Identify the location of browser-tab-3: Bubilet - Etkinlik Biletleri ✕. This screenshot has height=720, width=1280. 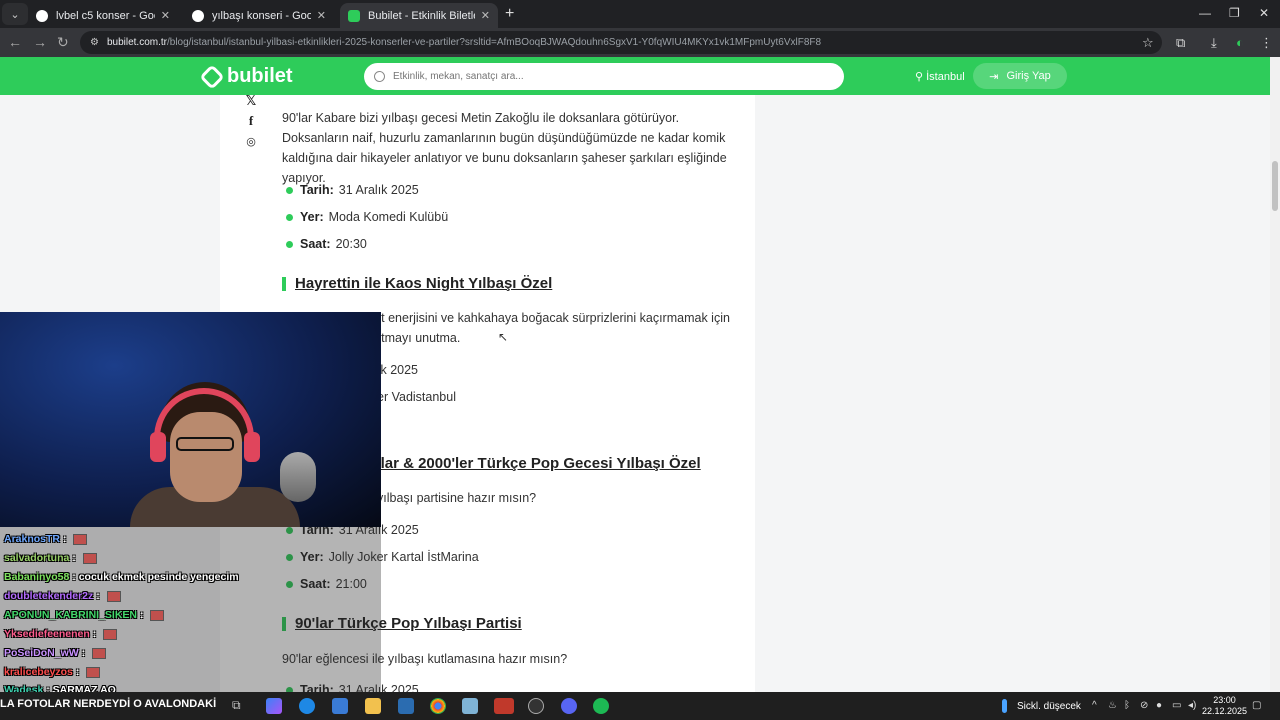
(419, 15).